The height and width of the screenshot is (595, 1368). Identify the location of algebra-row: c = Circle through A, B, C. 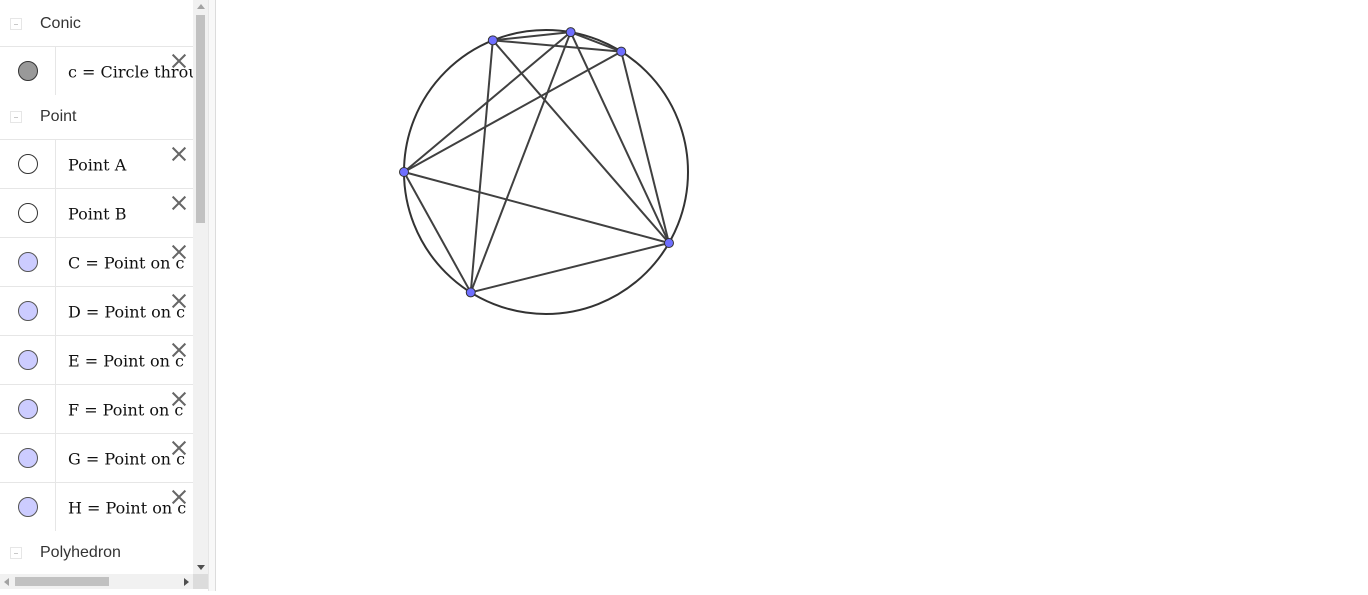
(96, 70).